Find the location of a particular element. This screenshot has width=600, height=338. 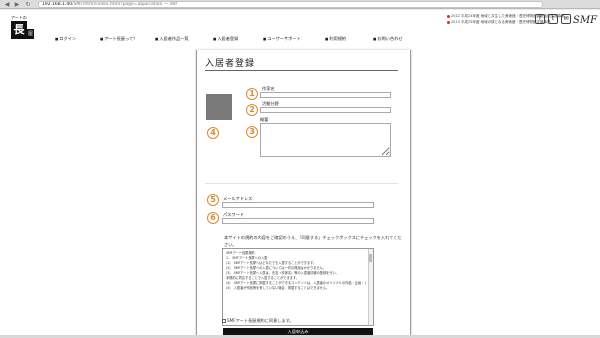

site-logo: アートの 長 屋 is located at coordinates (22, 28).